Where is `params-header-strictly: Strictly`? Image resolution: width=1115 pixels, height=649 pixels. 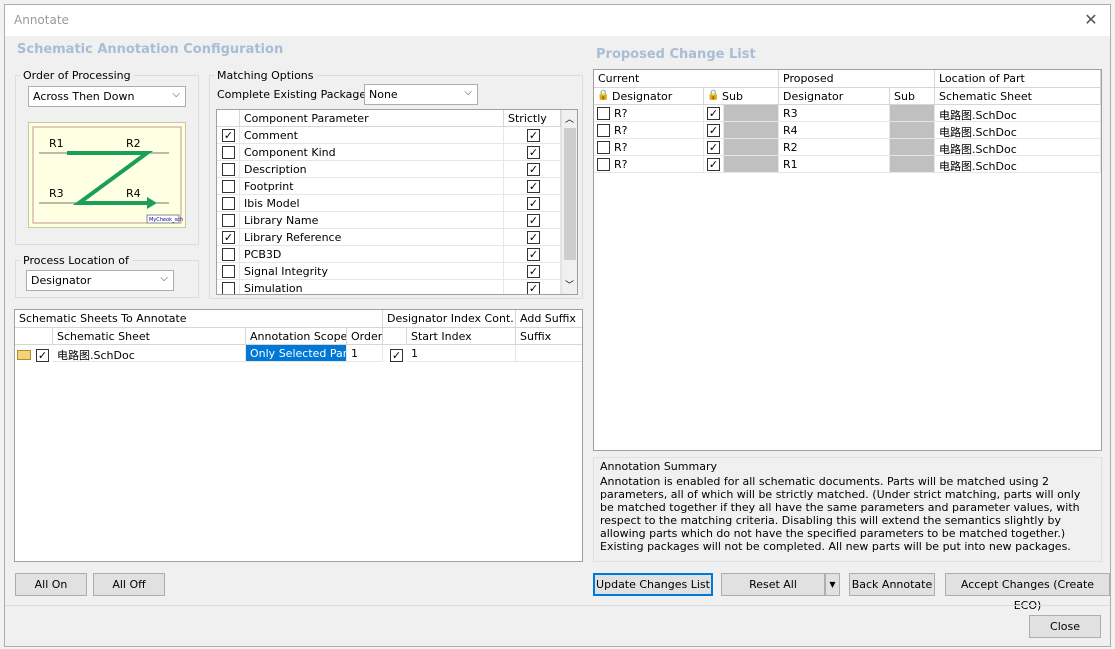
params-header-strictly: Strictly is located at coordinates (532, 118).